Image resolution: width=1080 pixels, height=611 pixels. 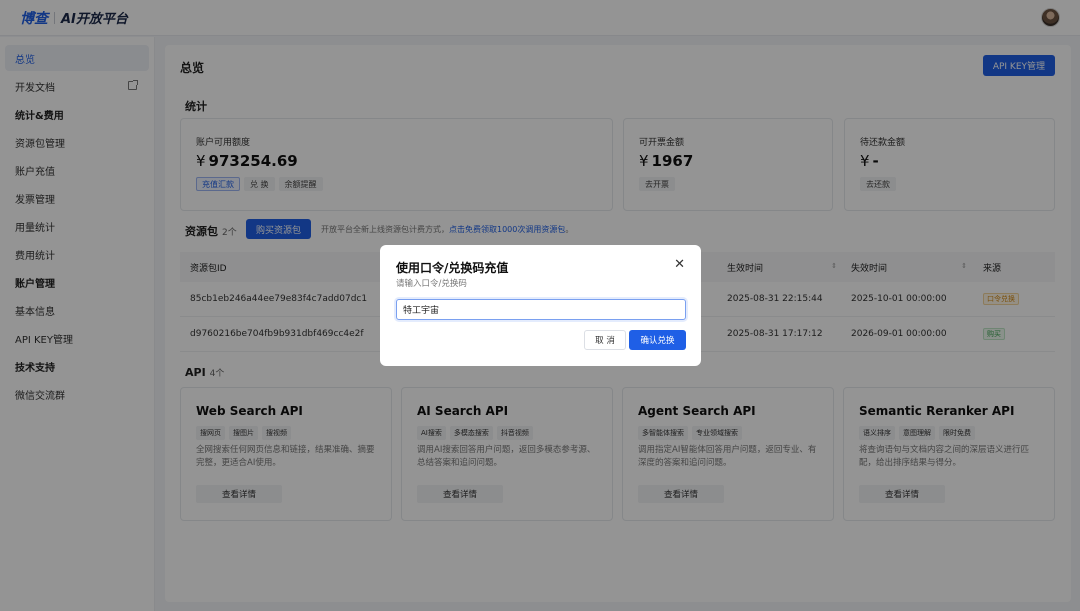 What do you see at coordinates (679, 264) in the screenshot?
I see `close-icon: ✕` at bounding box center [679, 264].